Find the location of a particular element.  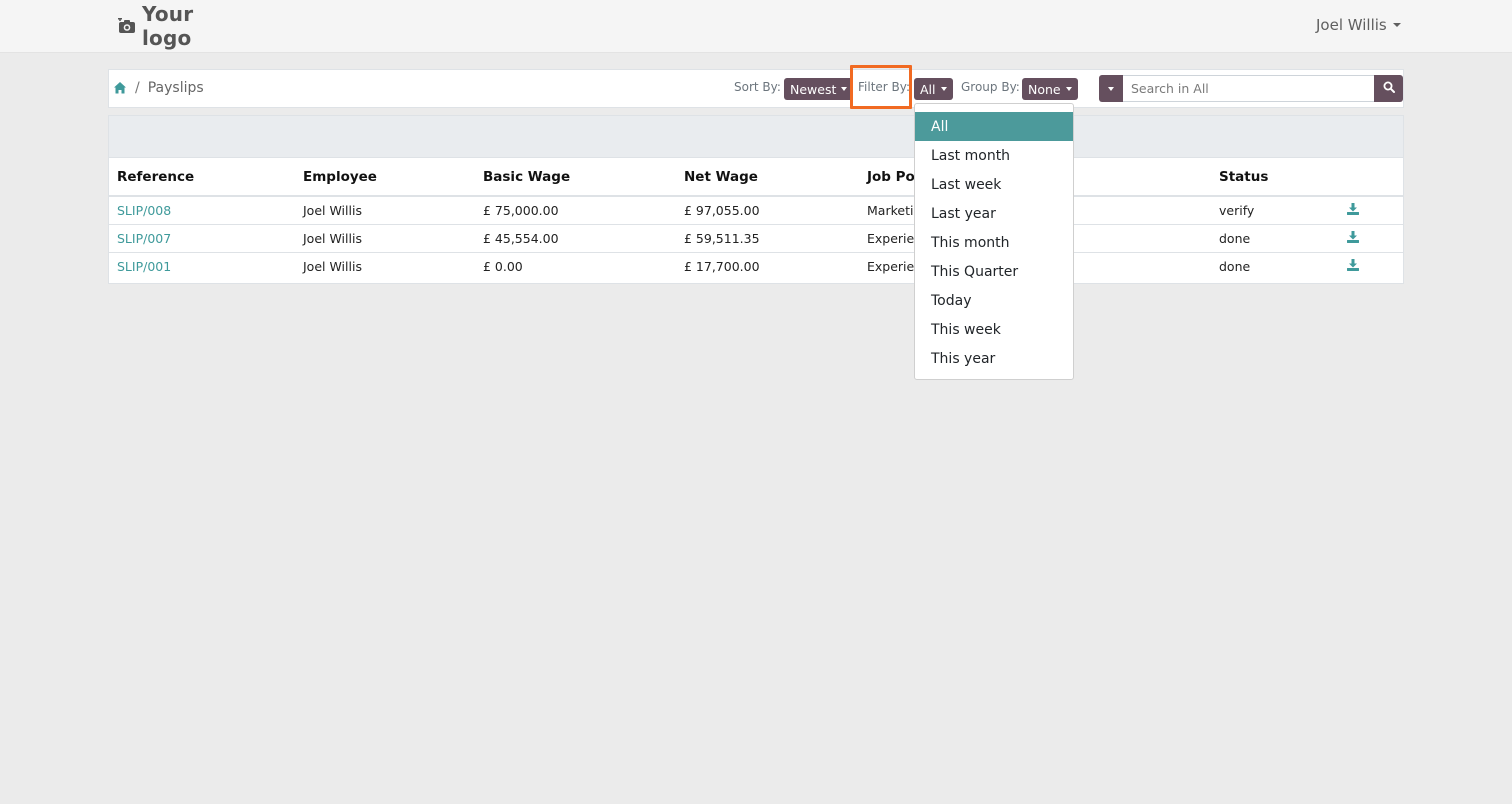

basic-wage-cell: £ 75,000.00 is located at coordinates (575, 210).